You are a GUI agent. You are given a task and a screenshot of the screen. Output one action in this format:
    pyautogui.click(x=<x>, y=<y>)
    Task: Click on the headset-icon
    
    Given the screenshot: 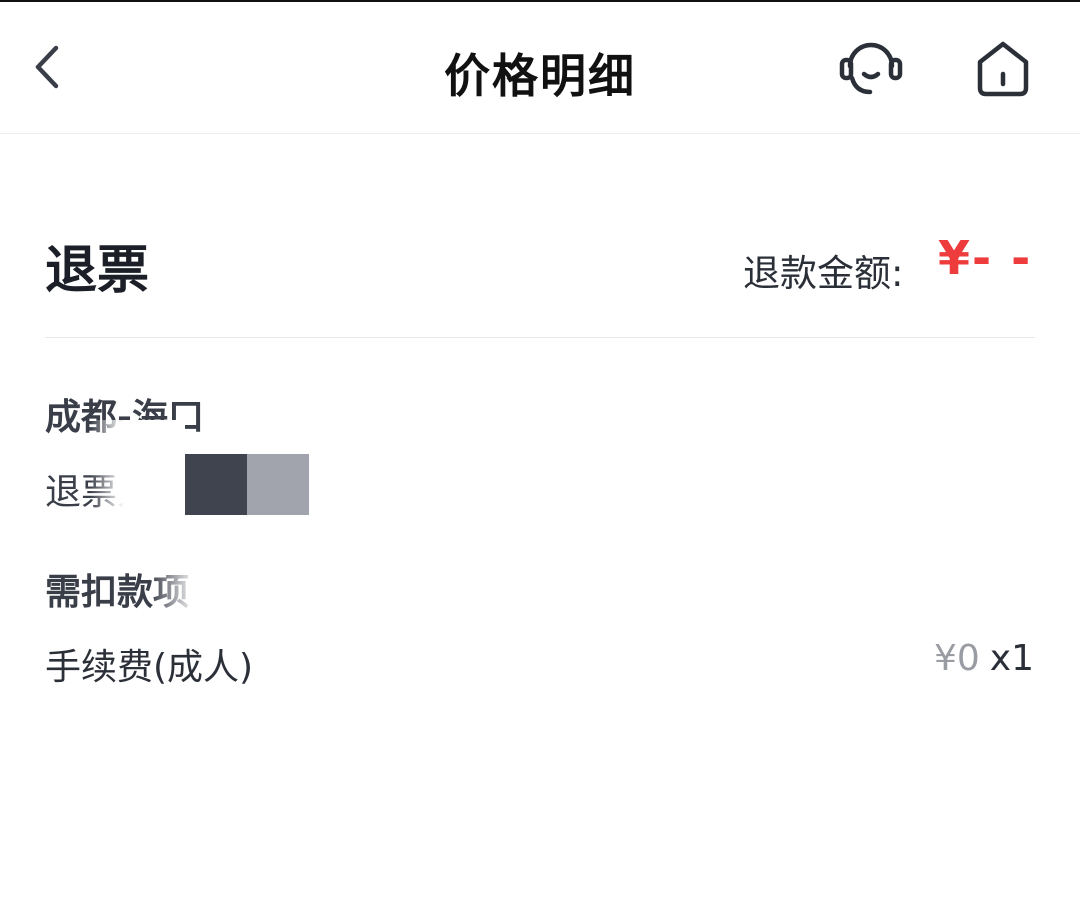 What is the action you would take?
    pyautogui.click(x=871, y=68)
    